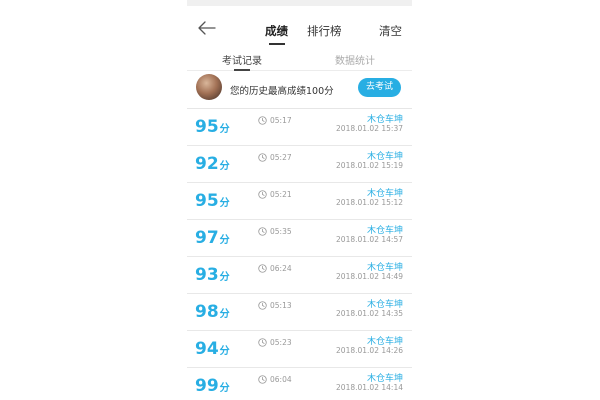 This screenshot has height=400, width=600. What do you see at coordinates (209, 87) in the screenshot?
I see `avatar` at bounding box center [209, 87].